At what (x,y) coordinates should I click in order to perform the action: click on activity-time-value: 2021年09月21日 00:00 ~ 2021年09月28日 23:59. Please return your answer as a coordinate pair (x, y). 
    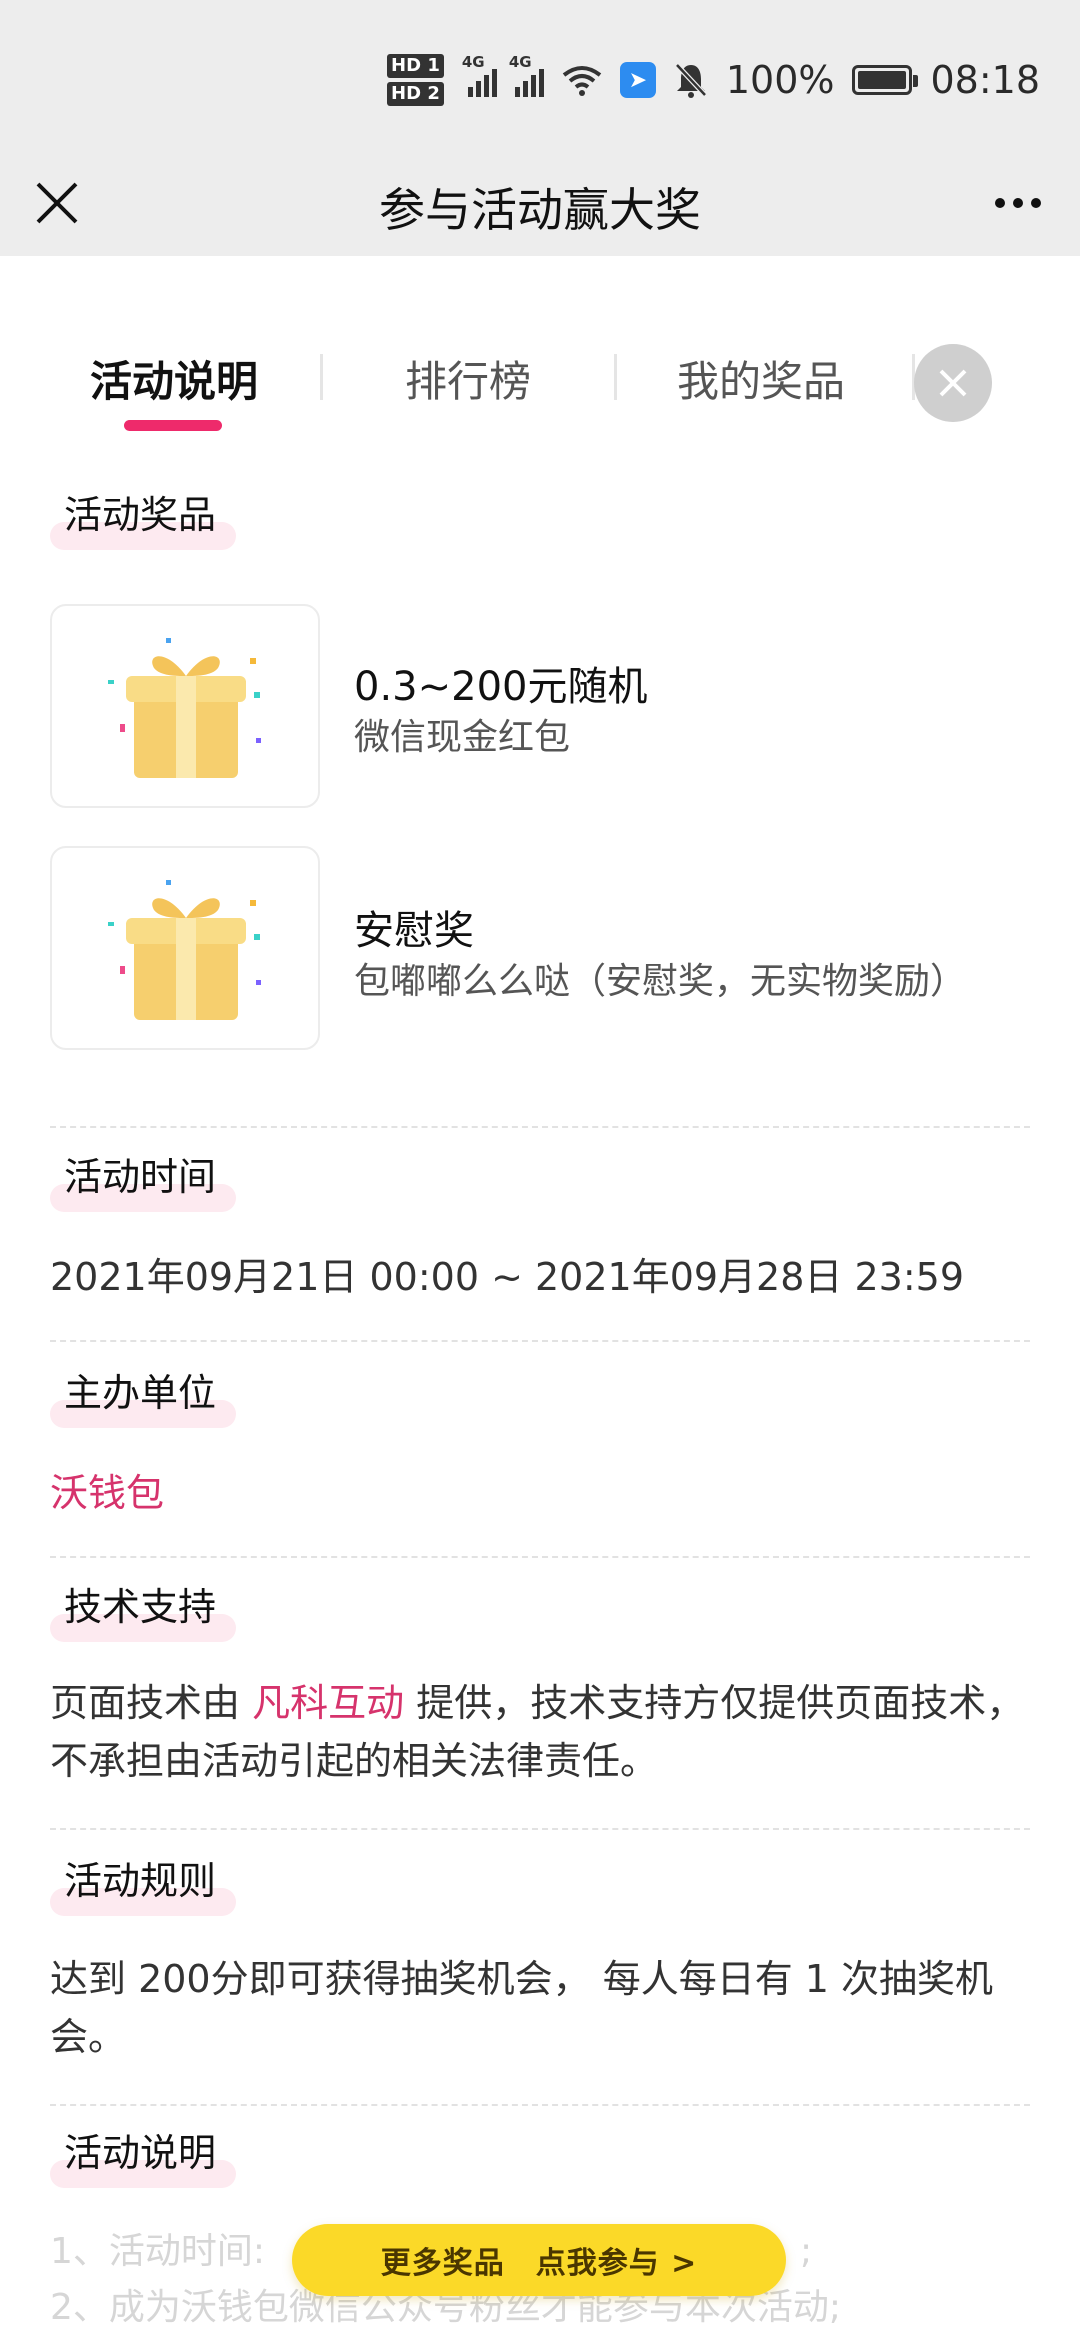
    Looking at the image, I should click on (507, 1277).